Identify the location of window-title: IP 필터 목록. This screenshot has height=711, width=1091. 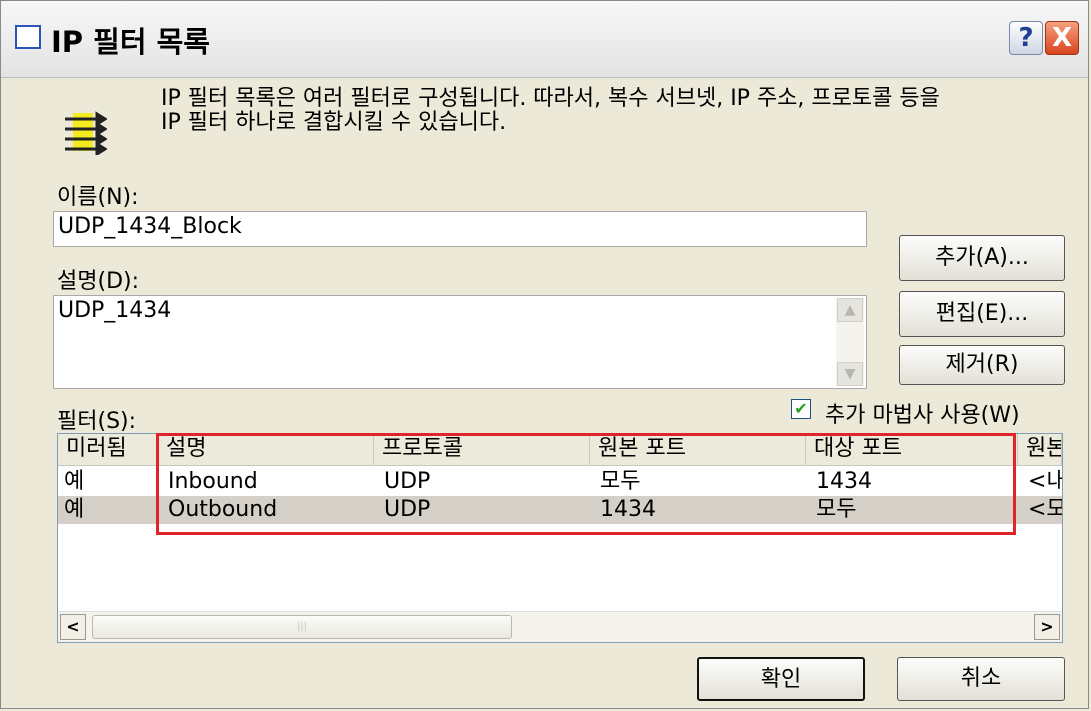
(130, 42).